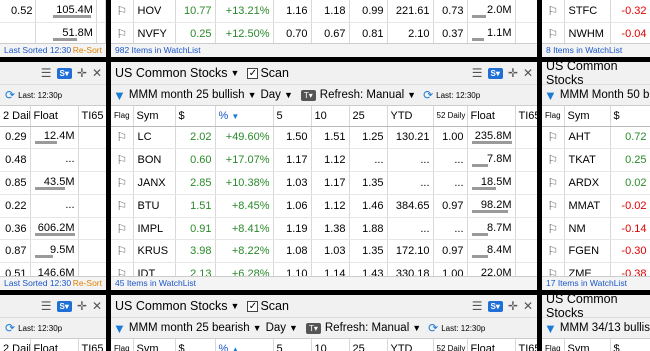  Describe the element at coordinates (587, 12) in the screenshot. I see `symbol-cell: STFC` at that location.